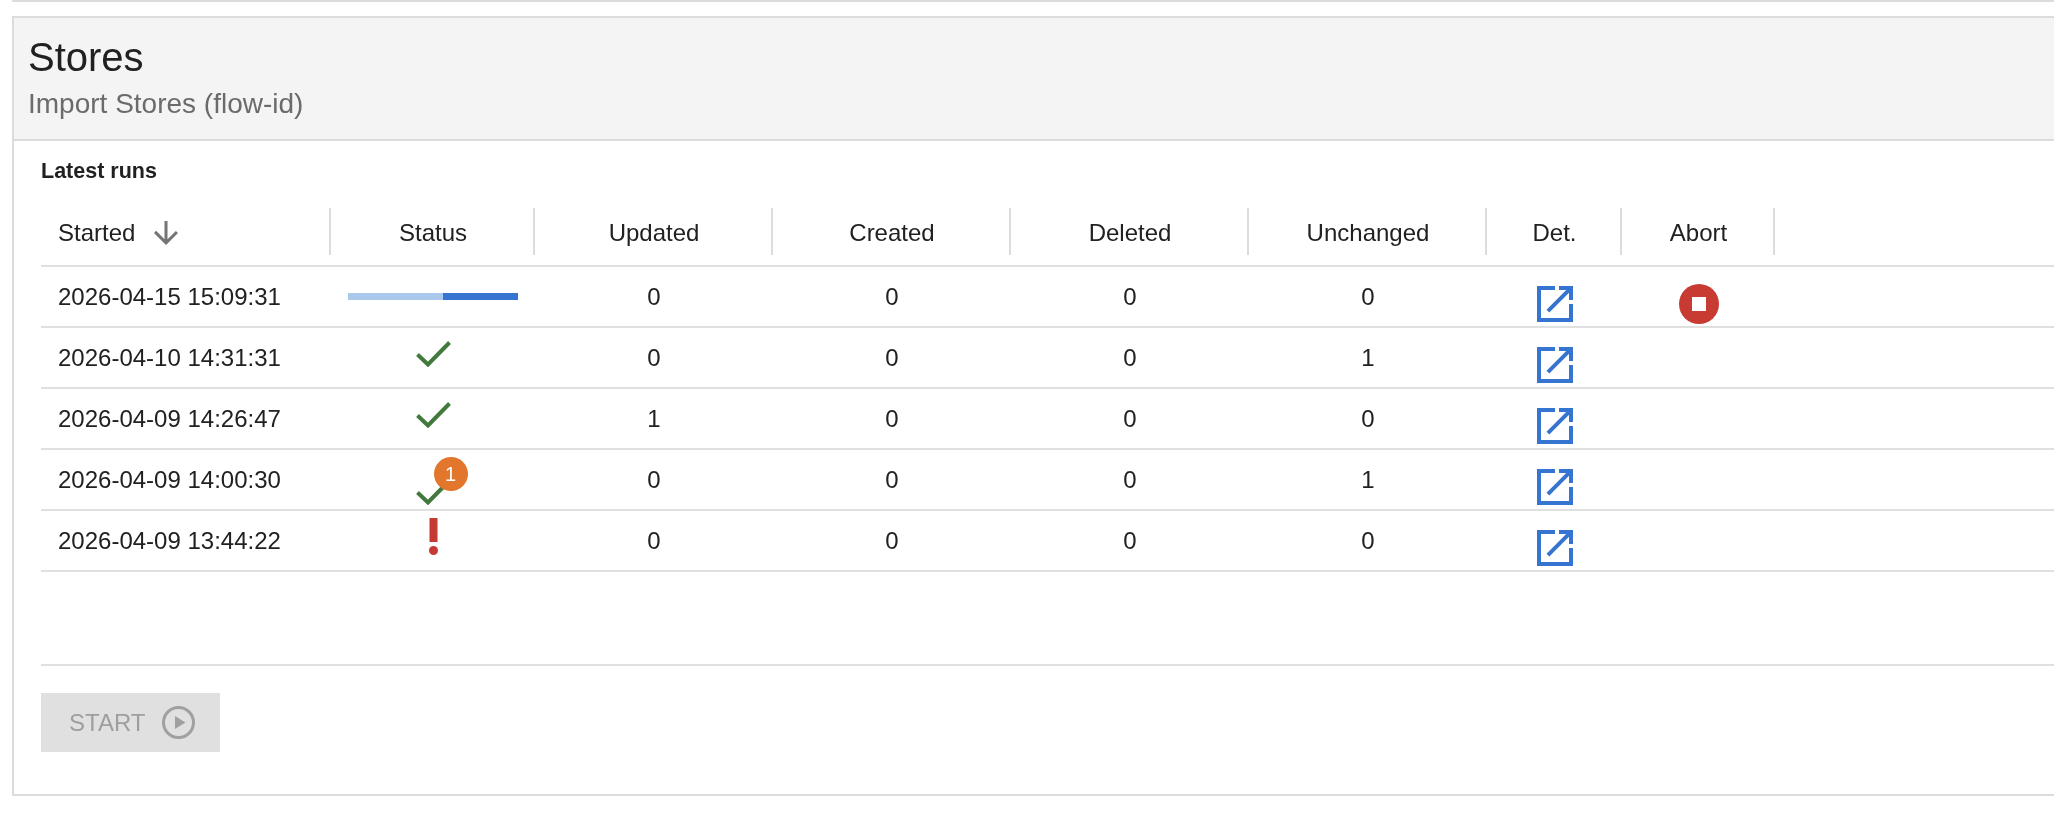  I want to click on stop-icon, so click(1698, 304).